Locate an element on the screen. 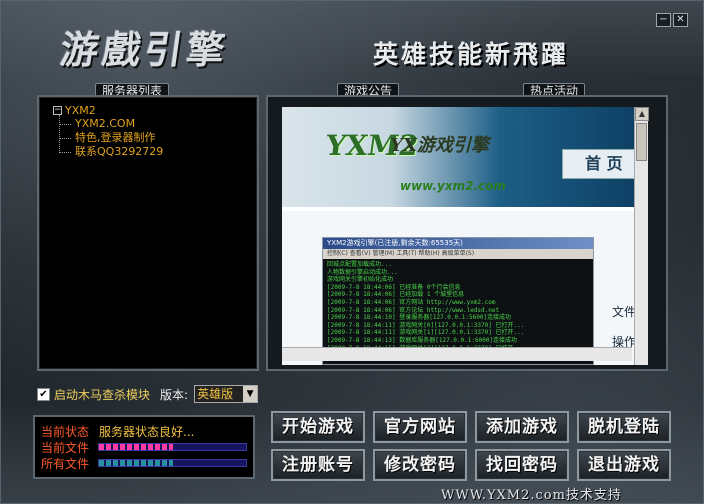  start-game-button: 开始游戏 is located at coordinates (318, 427).